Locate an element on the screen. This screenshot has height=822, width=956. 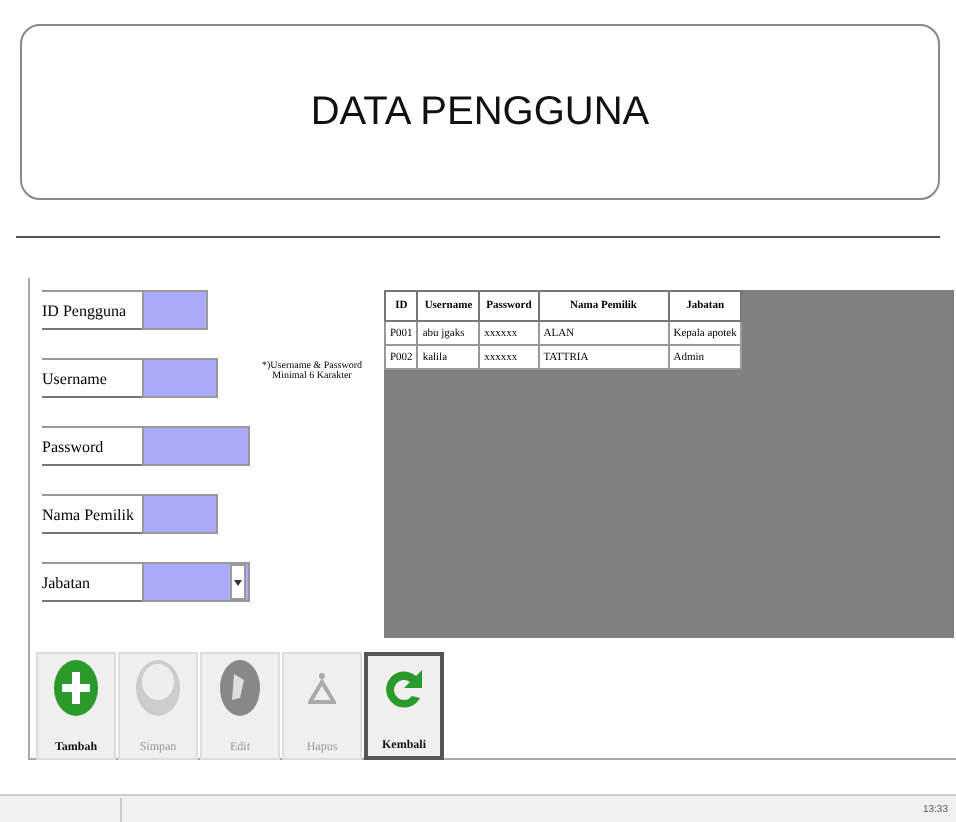
edit-icon is located at coordinates (240, 688).